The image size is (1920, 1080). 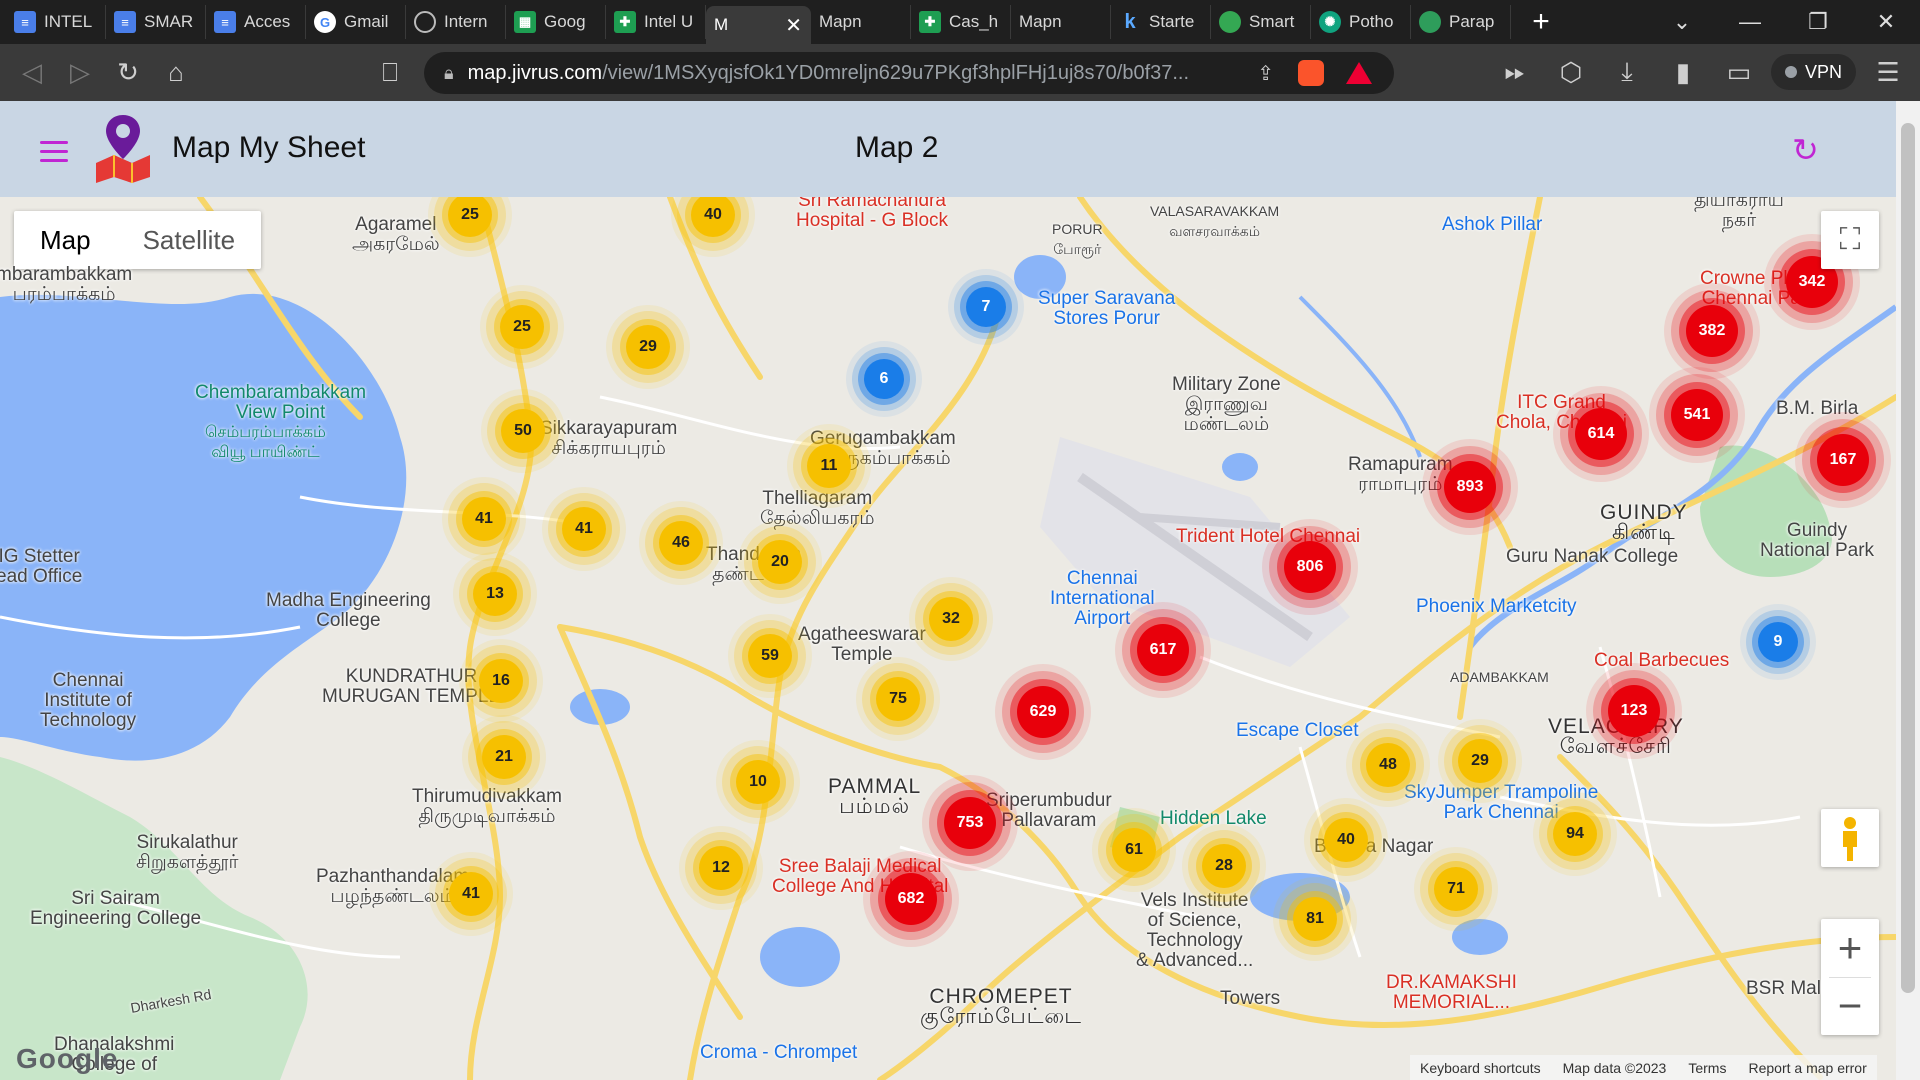 I want to click on cluster-marker: 21, so click(x=504, y=757).